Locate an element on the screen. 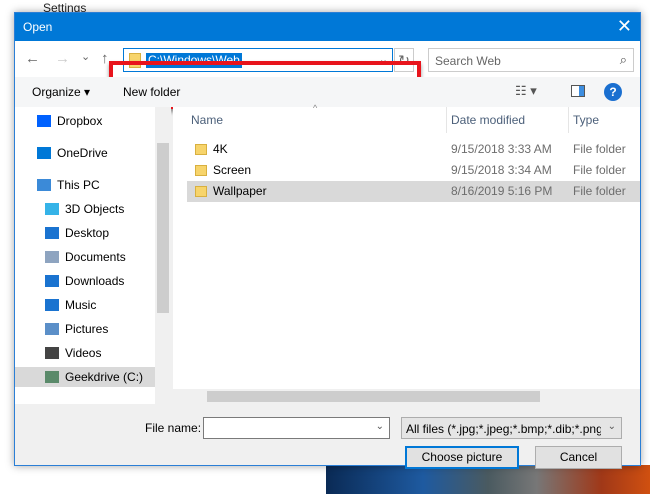 The width and height of the screenshot is (650, 494). sidebar-item: Pictures is located at coordinates (104, 329).